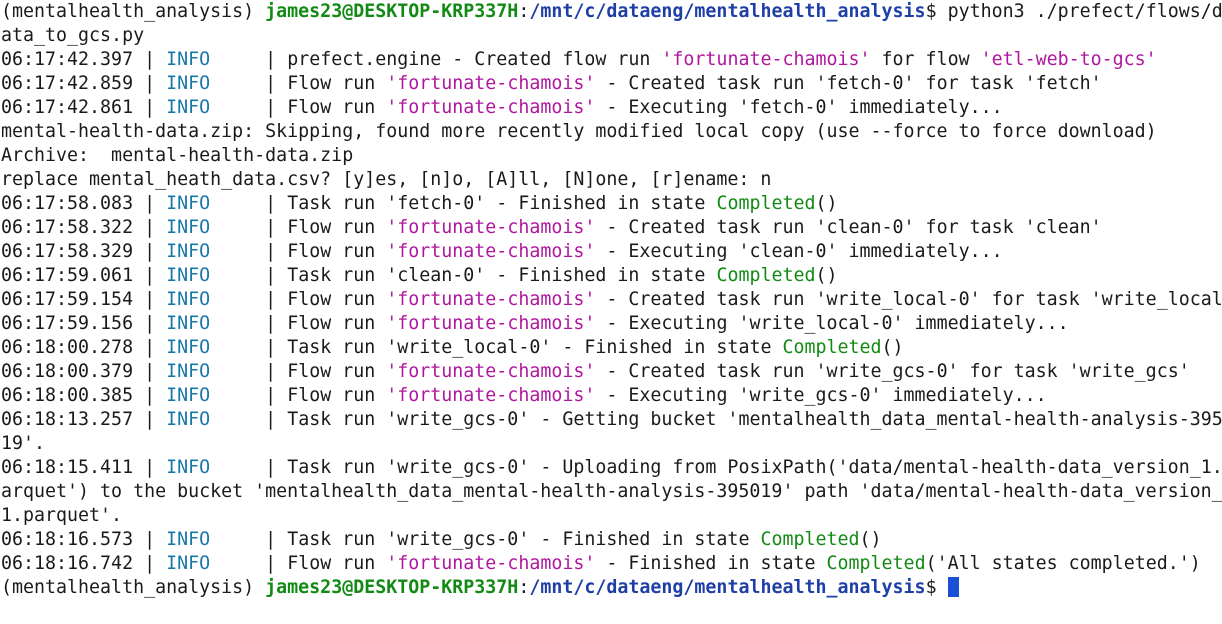 The width and height of the screenshot is (1222, 624). Describe the element at coordinates (67, 467) in the screenshot. I see `log-timestamp: 06:18:15.411` at that location.